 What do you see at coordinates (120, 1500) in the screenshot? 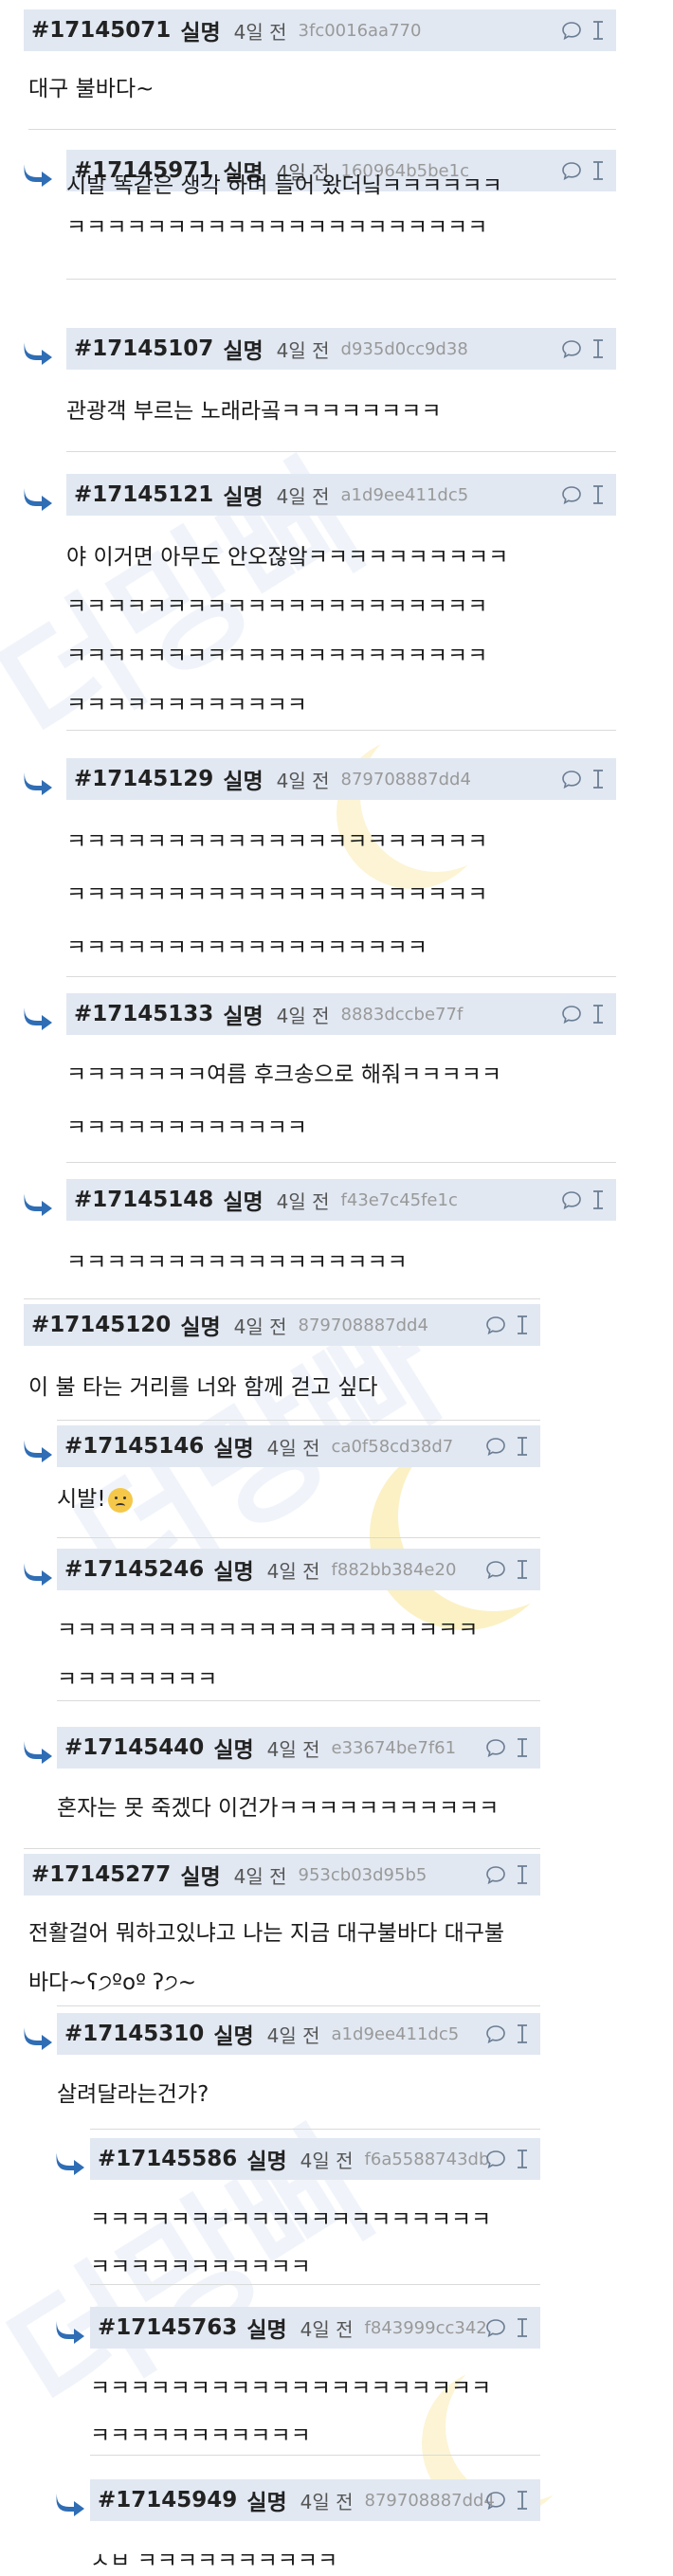
I see `worried-face-emoji-icon` at bounding box center [120, 1500].